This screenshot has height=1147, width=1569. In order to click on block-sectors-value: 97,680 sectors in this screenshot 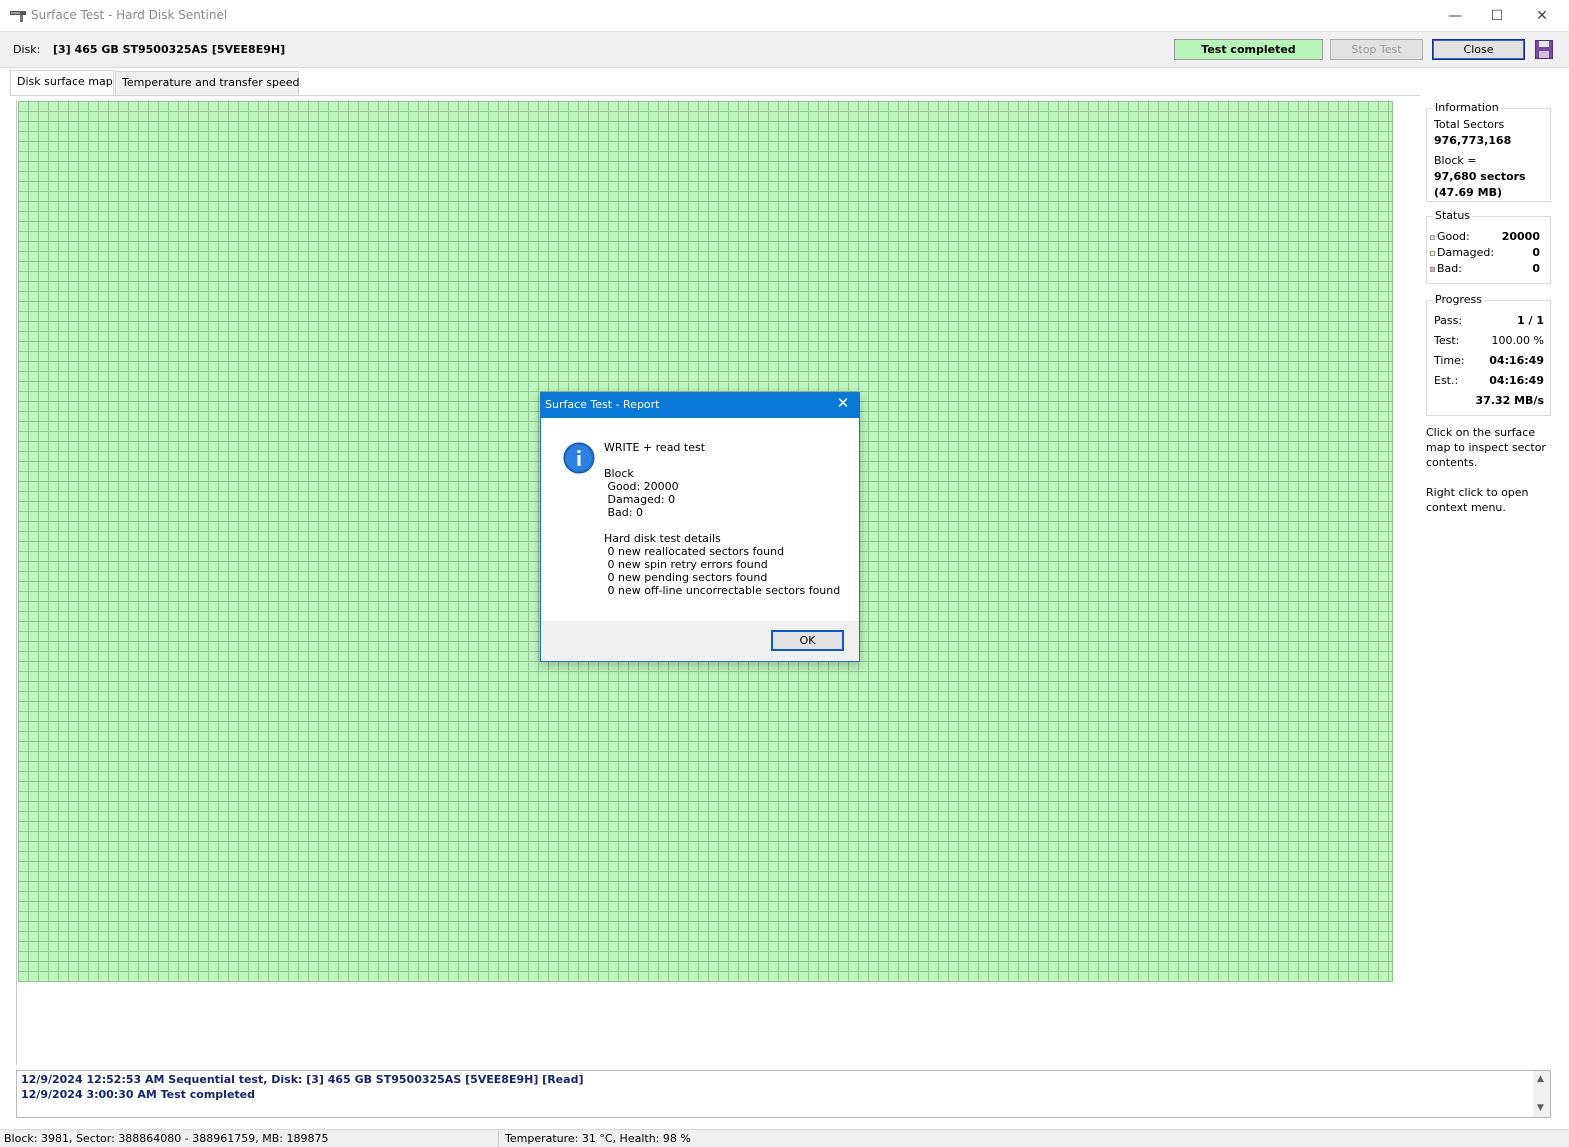, I will do `click(1480, 176)`.